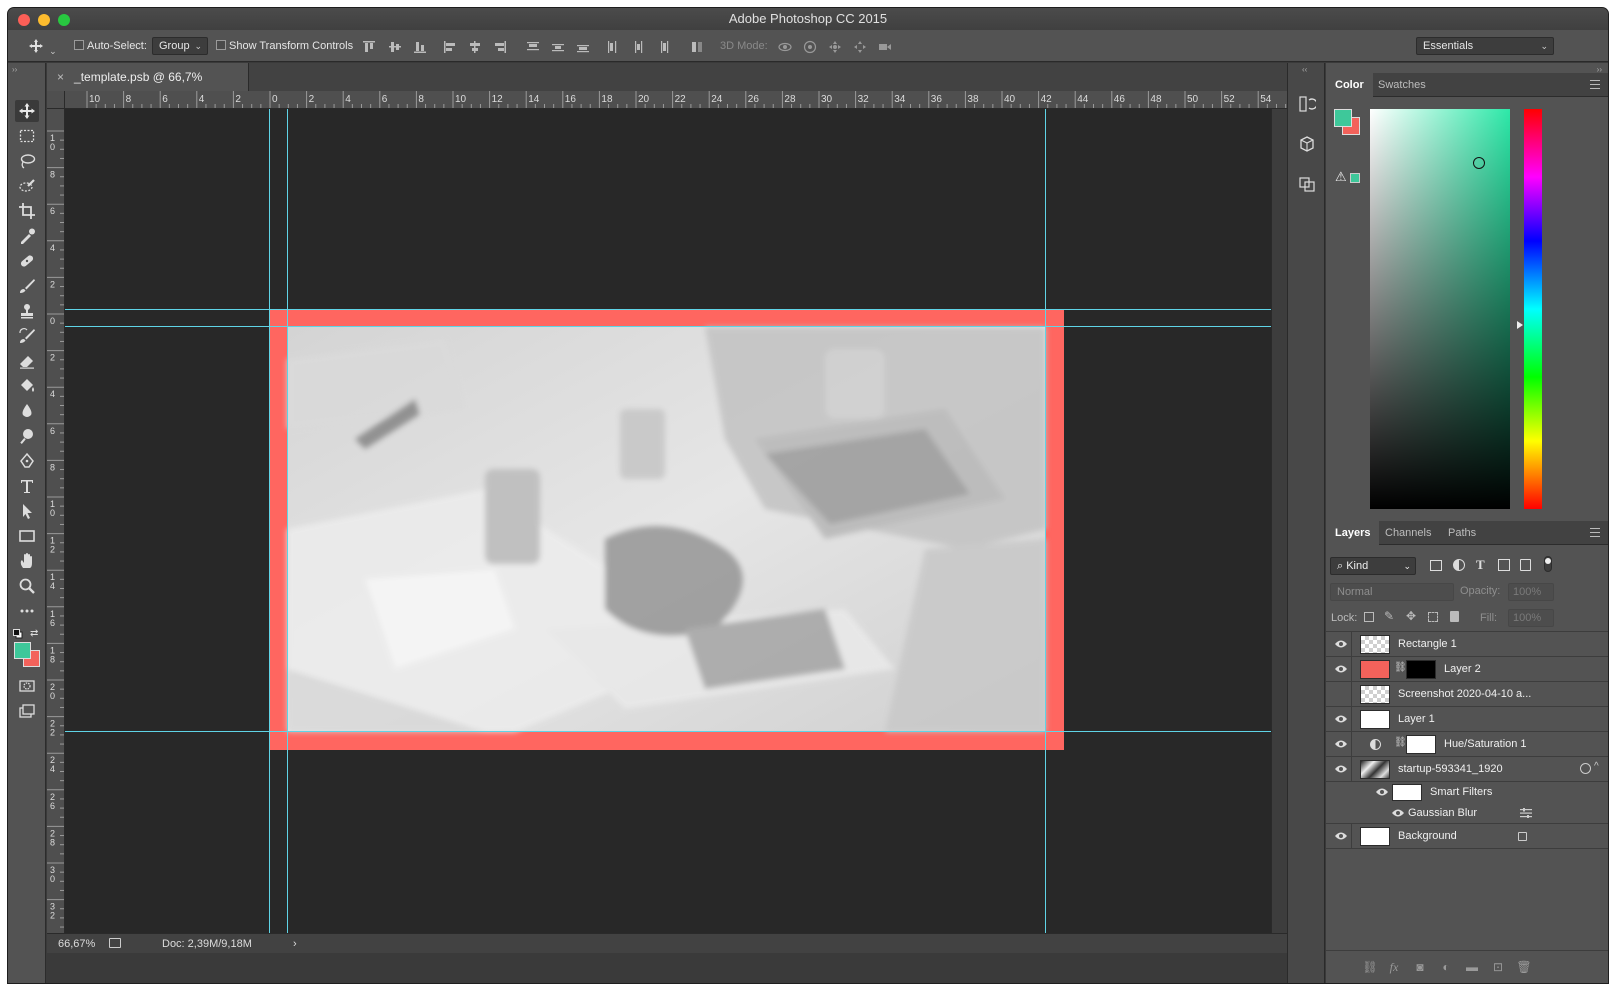  What do you see at coordinates (27, 436) in the screenshot?
I see `dodge-tool` at bounding box center [27, 436].